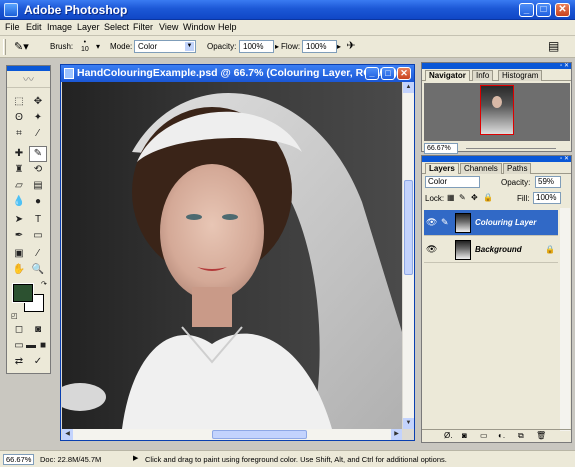 The height and width of the screenshot is (467, 575). What do you see at coordinates (491, 250) in the screenshot?
I see `layer-row-background: 👁 Background 🔒` at bounding box center [491, 250].